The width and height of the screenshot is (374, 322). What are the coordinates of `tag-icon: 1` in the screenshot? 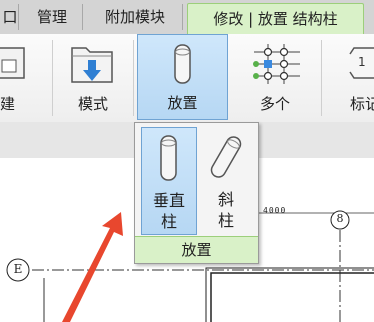 It's located at (361, 63).